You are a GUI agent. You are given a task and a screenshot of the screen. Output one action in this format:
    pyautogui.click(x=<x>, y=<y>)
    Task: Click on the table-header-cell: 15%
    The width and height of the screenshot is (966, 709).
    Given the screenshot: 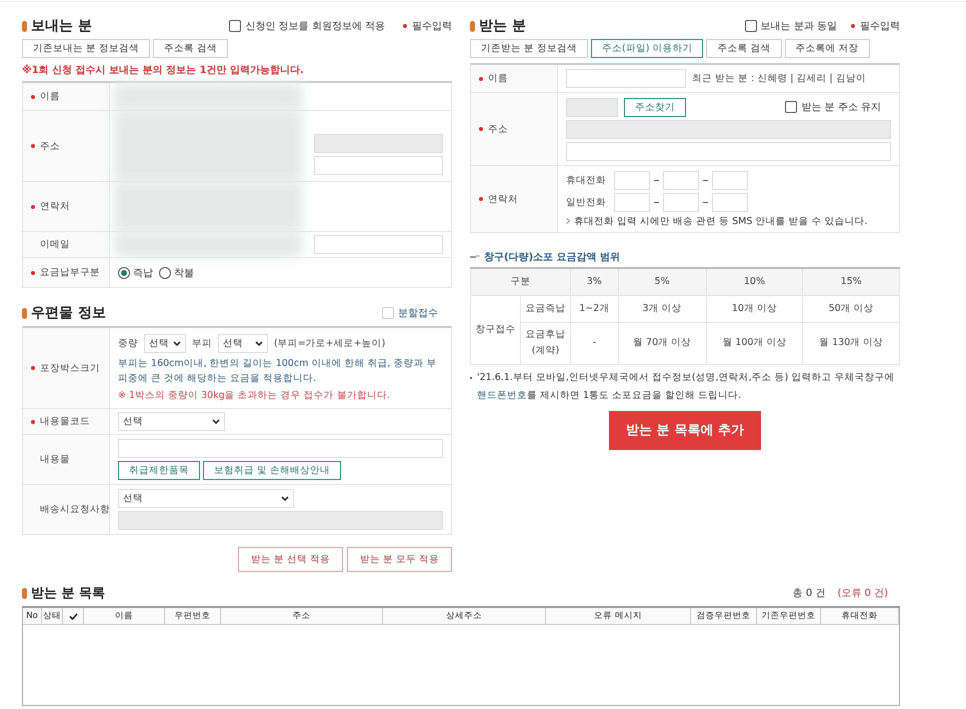 What is the action you would take?
    pyautogui.click(x=851, y=281)
    